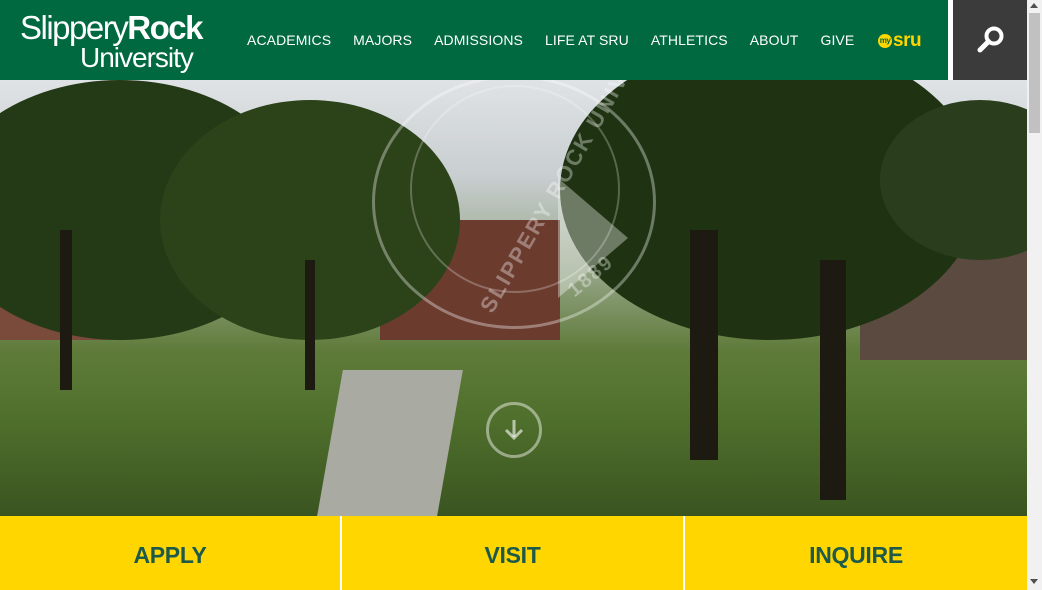 The image size is (1042, 590). Describe the element at coordinates (382, 40) in the screenshot. I see `nav-majors: MAJORS` at that location.